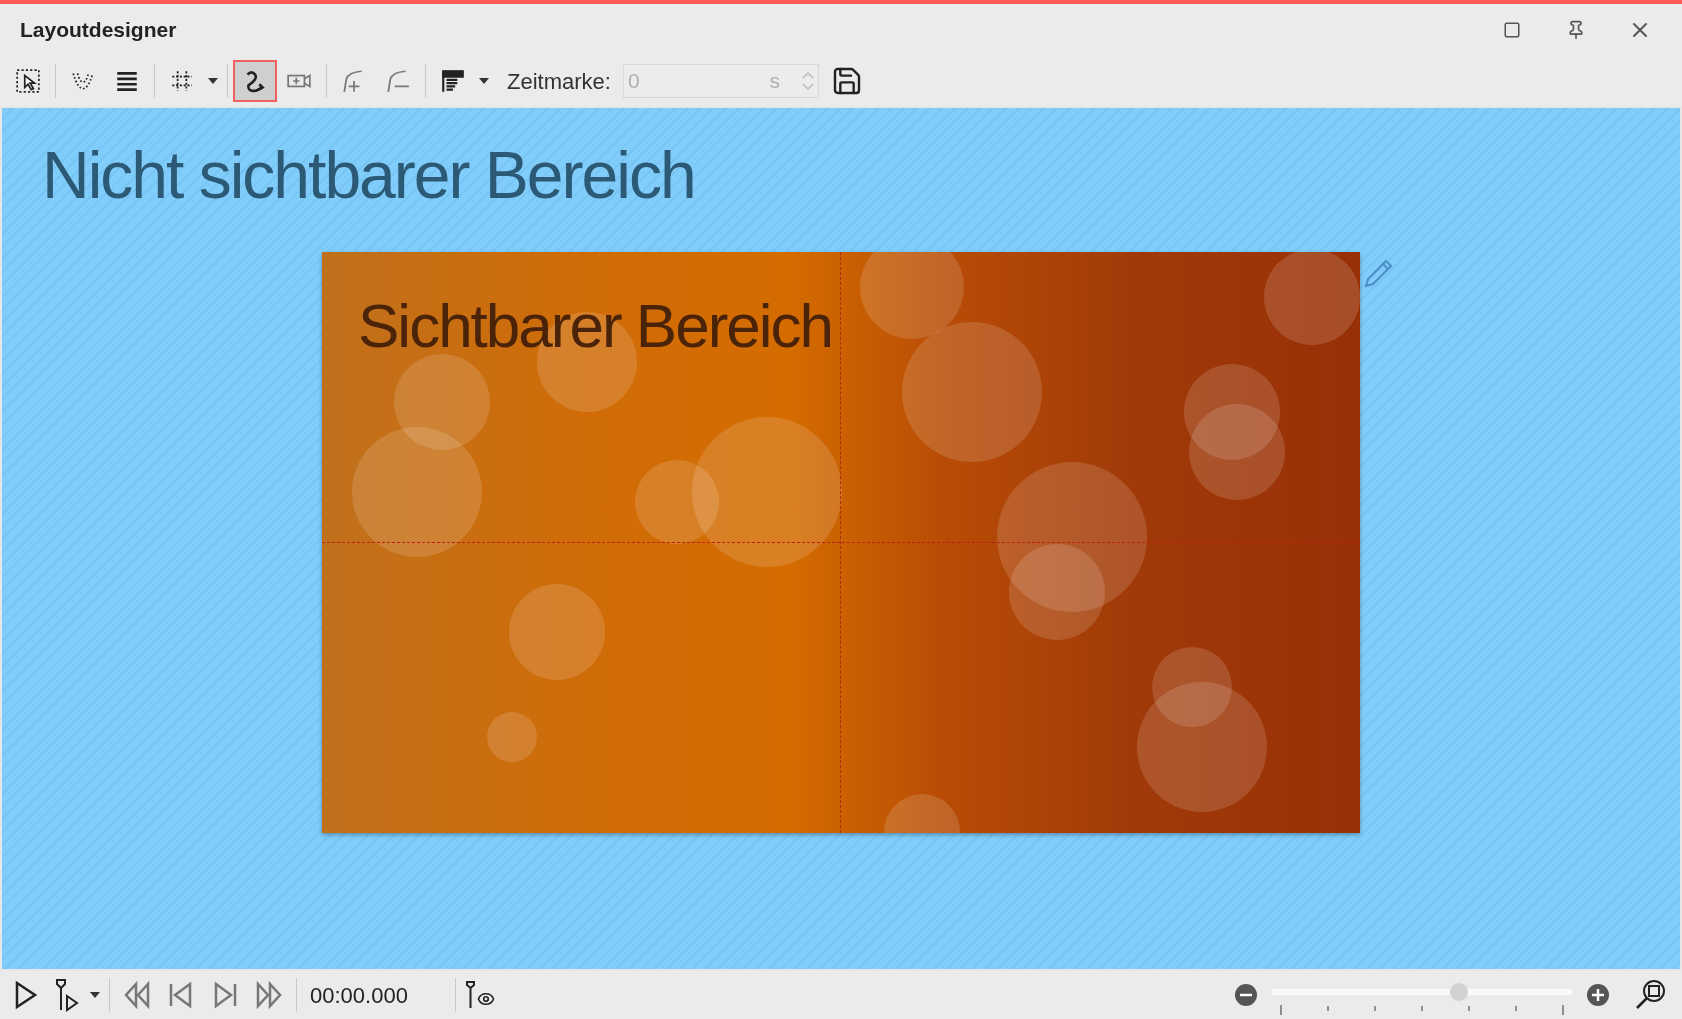  Describe the element at coordinates (453, 81) in the screenshot. I see `text-layout-icon` at that location.